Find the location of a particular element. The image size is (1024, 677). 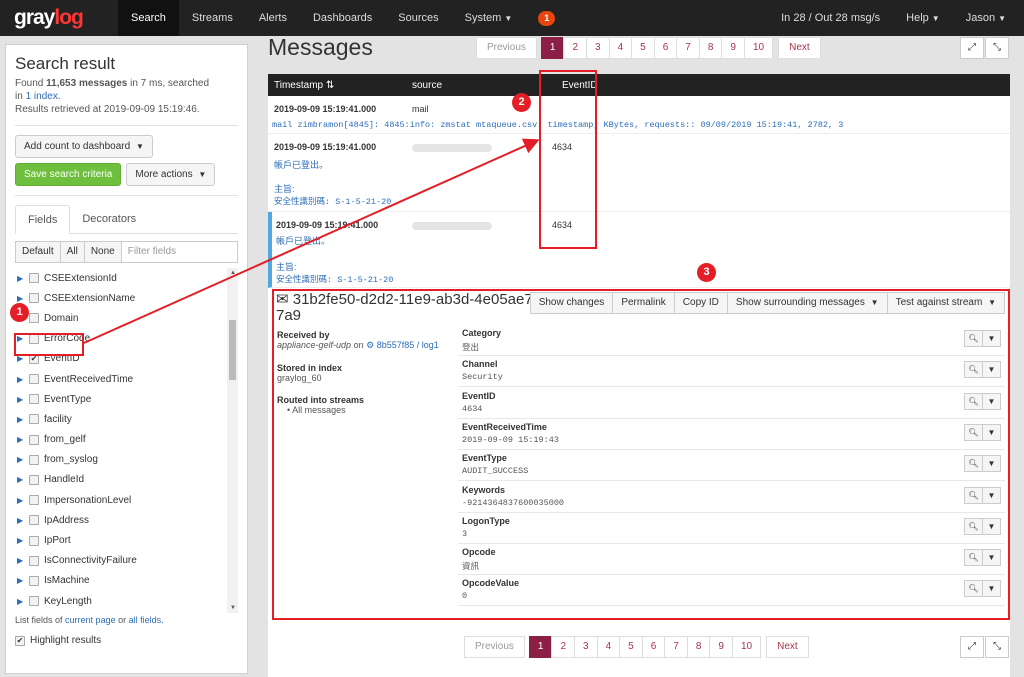

col-timestamp: Timestamp ⇅ is located at coordinates (340, 85).